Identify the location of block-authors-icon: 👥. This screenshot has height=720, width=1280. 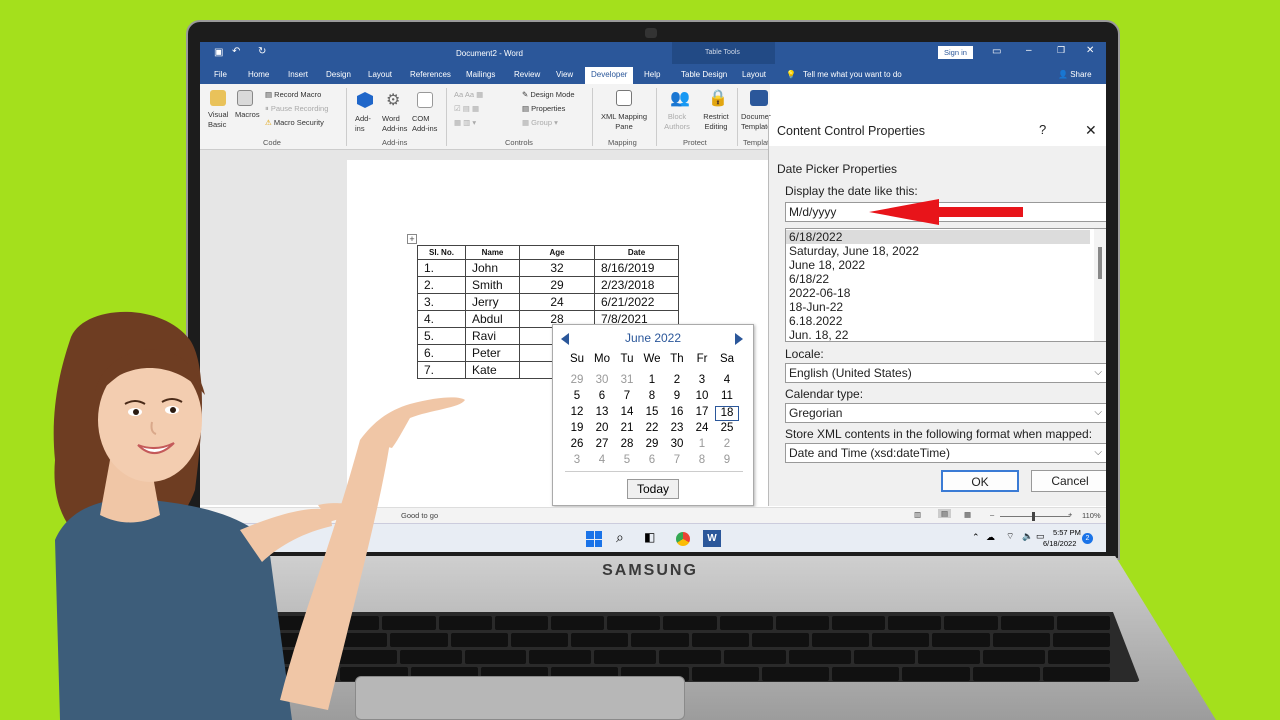
(680, 98).